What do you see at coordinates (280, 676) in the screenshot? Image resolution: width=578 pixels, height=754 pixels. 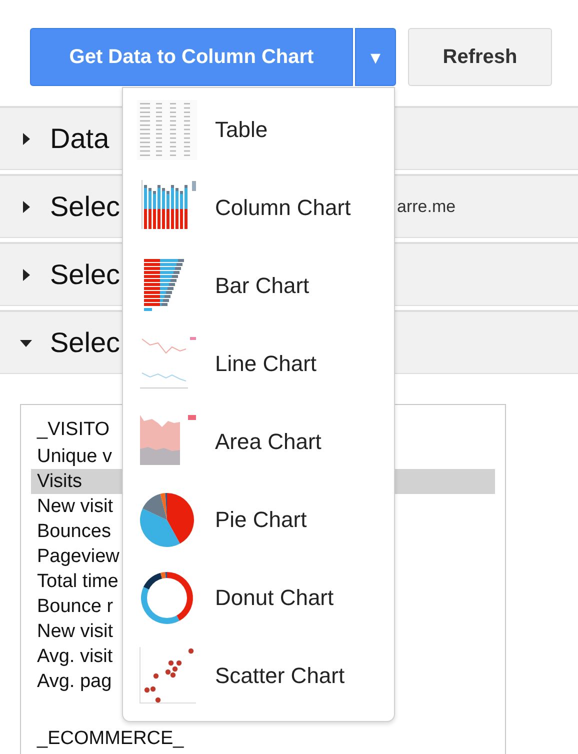 I see `menu-item-label: Scatter Chart` at bounding box center [280, 676].